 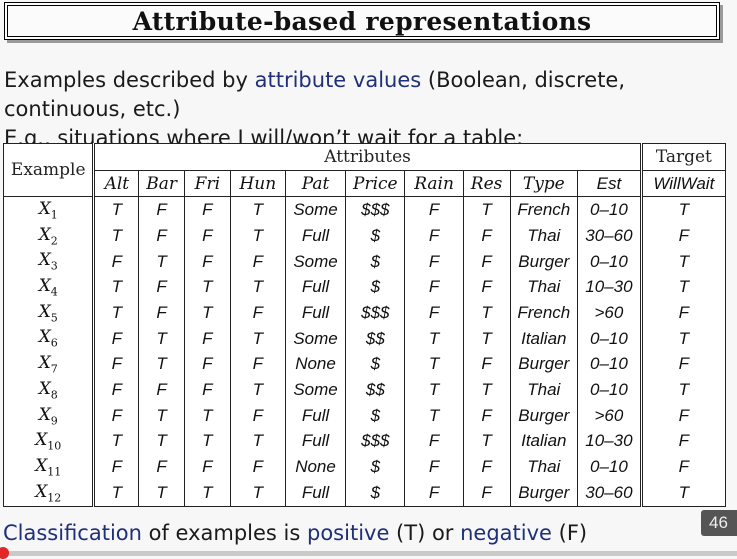 I want to click on table-row: X5 T F T F Full $$$ F T French >60 F, so click(x=364, y=313).